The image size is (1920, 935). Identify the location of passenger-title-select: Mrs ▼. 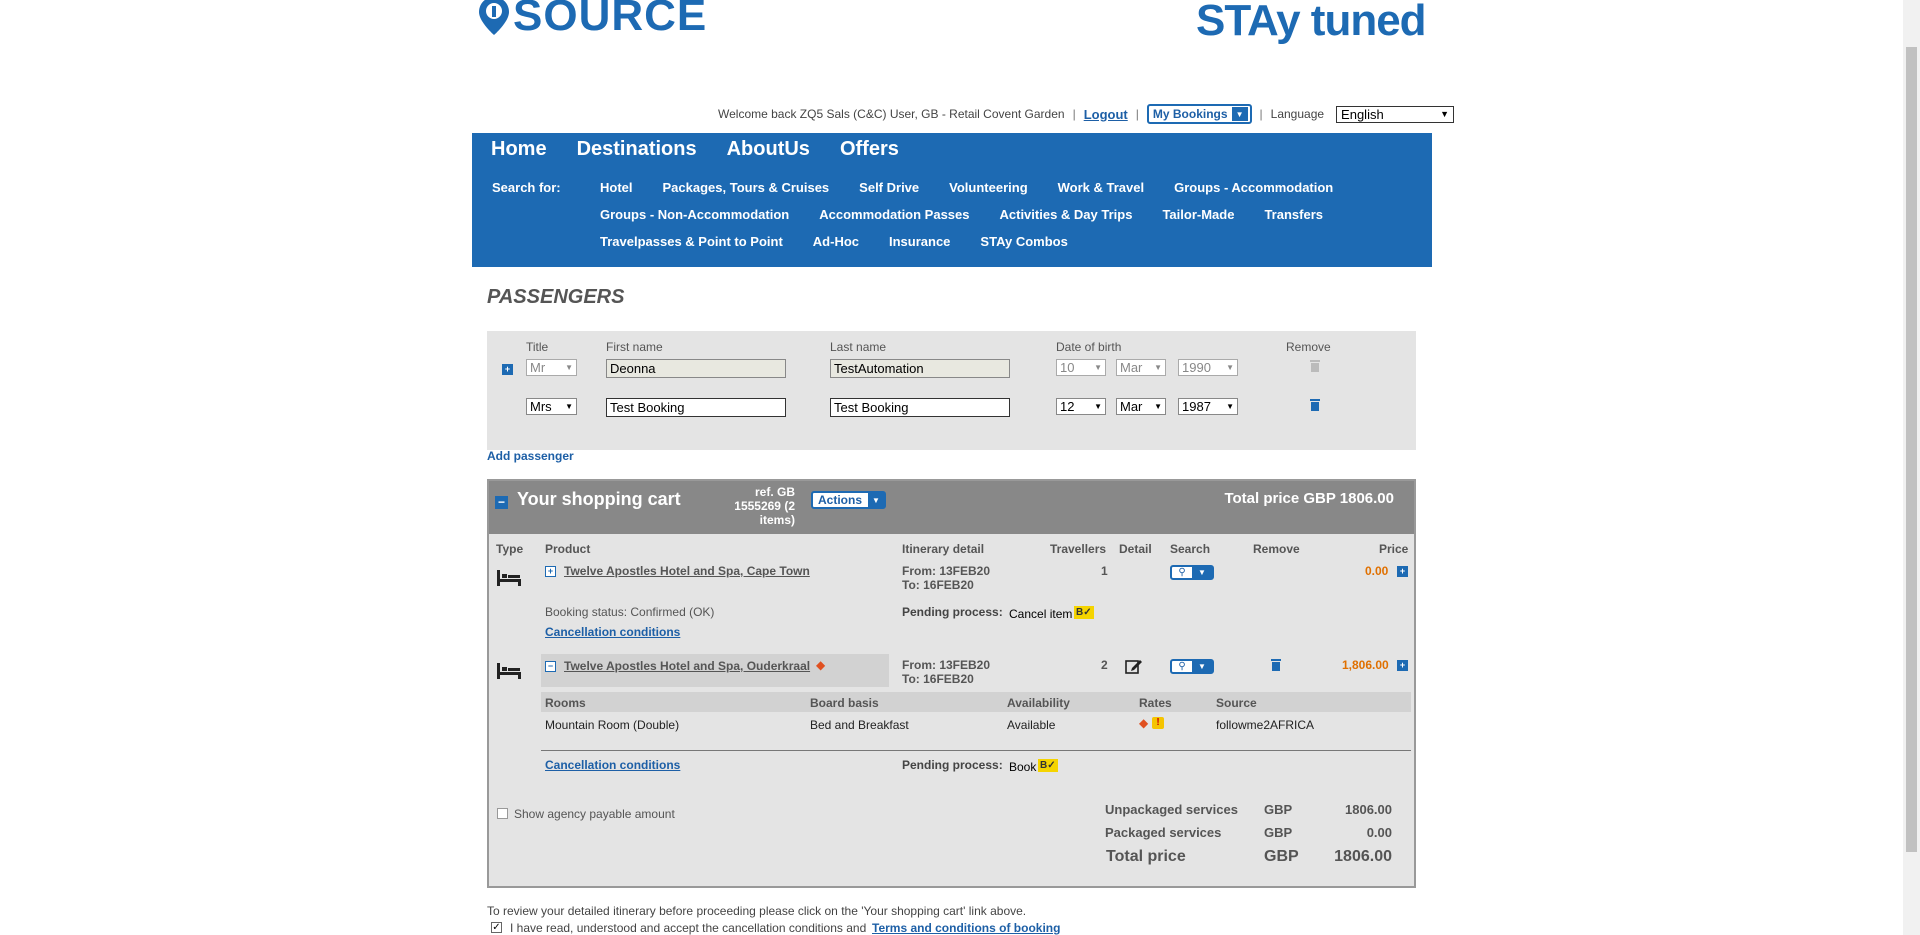
(551, 406).